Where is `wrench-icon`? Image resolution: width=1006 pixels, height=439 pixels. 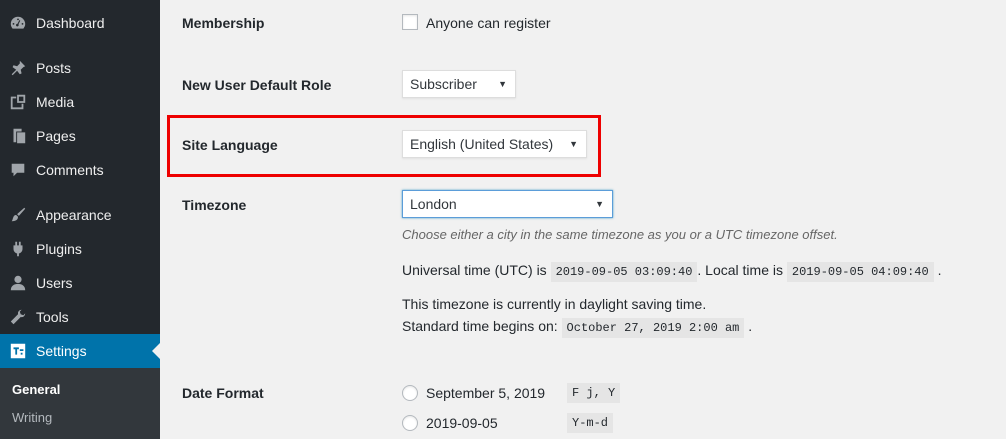 wrench-icon is located at coordinates (18, 317).